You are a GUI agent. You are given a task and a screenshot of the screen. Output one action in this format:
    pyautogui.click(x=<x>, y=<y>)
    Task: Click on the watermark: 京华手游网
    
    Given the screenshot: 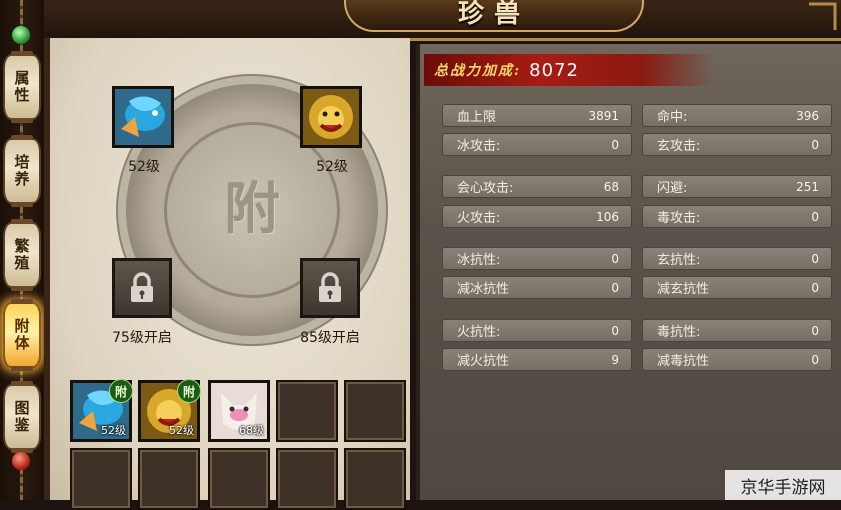 What is the action you would take?
    pyautogui.click(x=783, y=485)
    